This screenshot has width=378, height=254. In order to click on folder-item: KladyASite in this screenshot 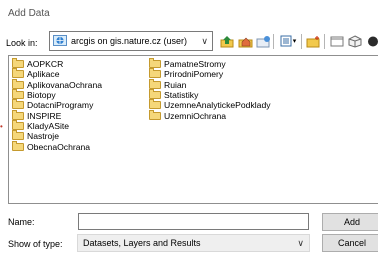, I will do `click(57, 125)`.